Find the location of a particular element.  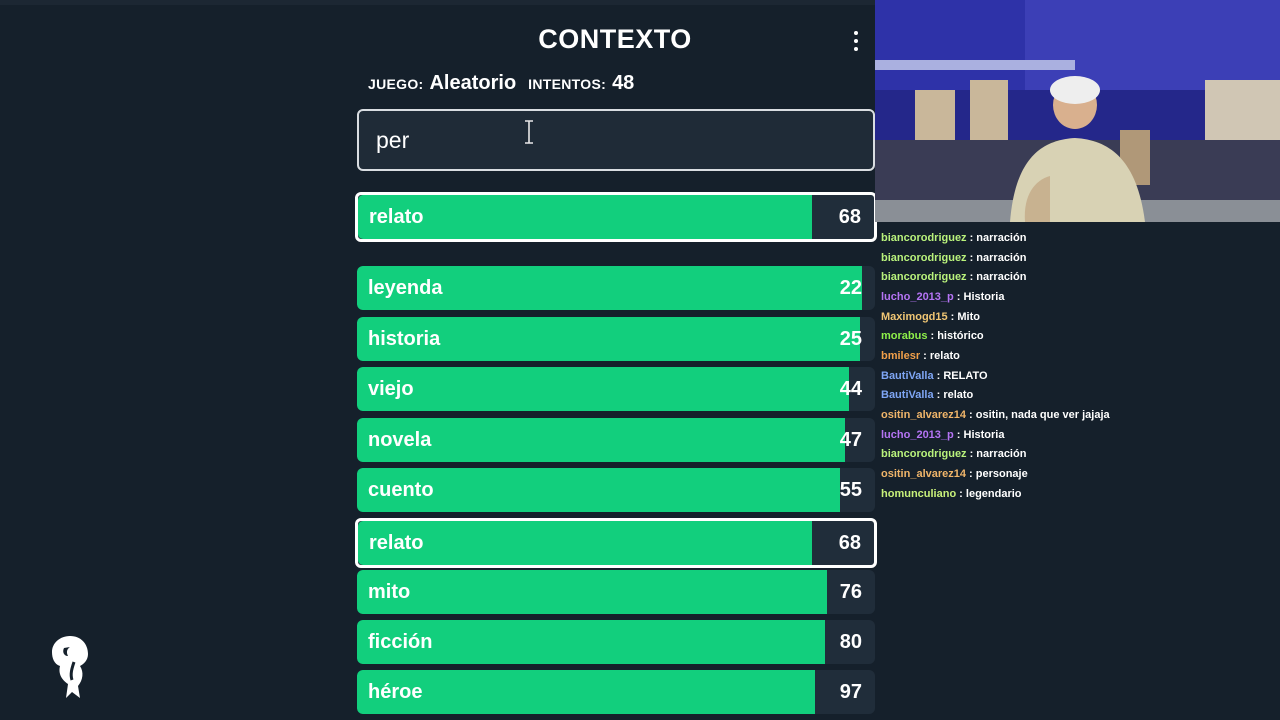

chat-text: personaje is located at coordinates (1001, 474).